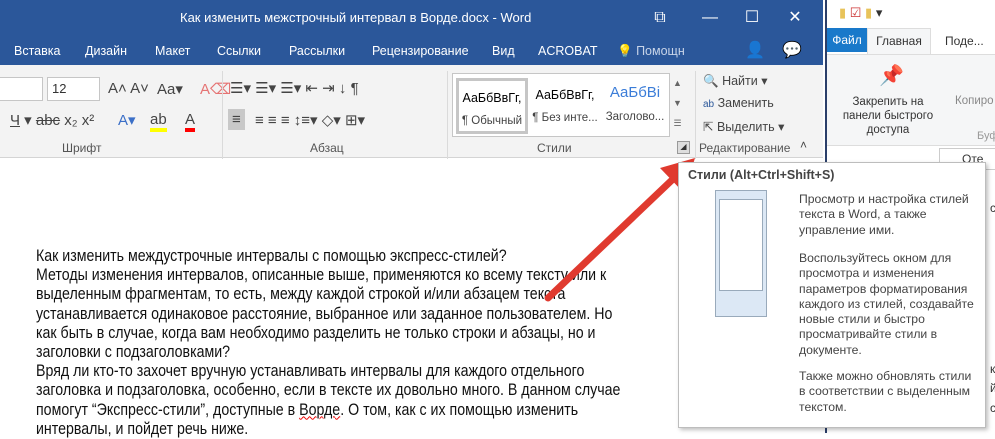 This screenshot has width=995, height=439. Describe the element at coordinates (761, 175) in the screenshot. I see `tooltip-title: Стили (Alt+Ctrl+Shift+S)` at that location.